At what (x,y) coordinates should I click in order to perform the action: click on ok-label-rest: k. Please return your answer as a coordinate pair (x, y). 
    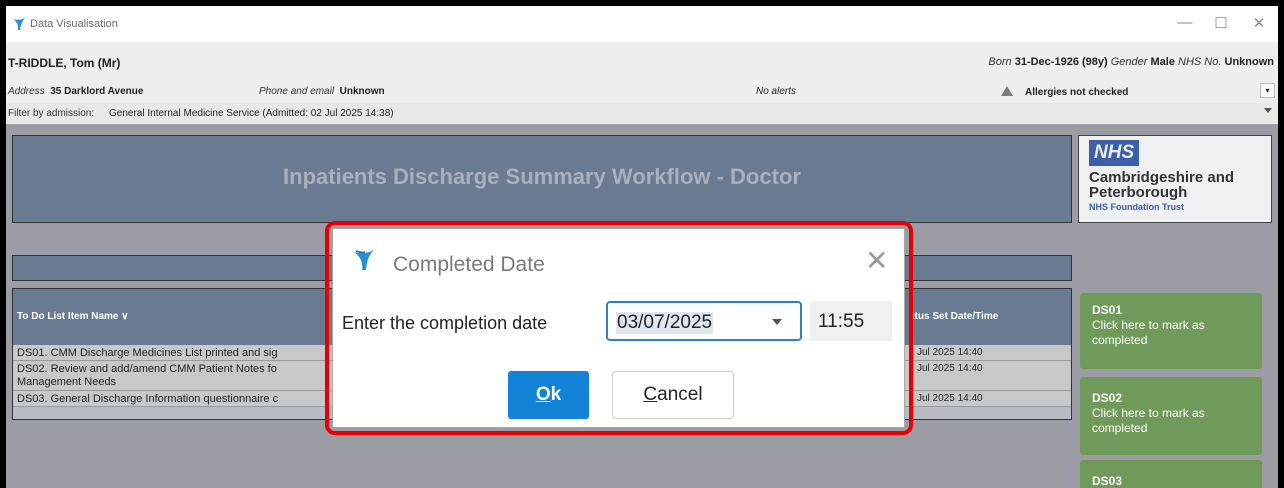
    Looking at the image, I should click on (556, 394).